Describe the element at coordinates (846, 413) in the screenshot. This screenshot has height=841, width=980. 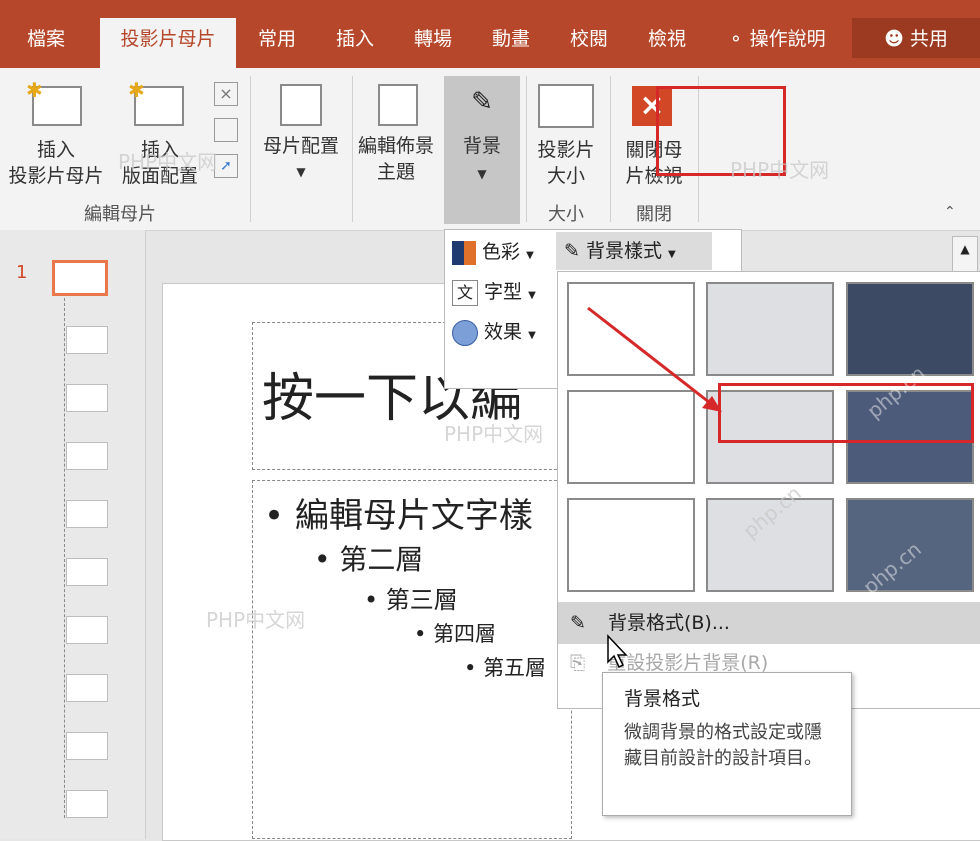
I see `annotation-highlight-box` at that location.